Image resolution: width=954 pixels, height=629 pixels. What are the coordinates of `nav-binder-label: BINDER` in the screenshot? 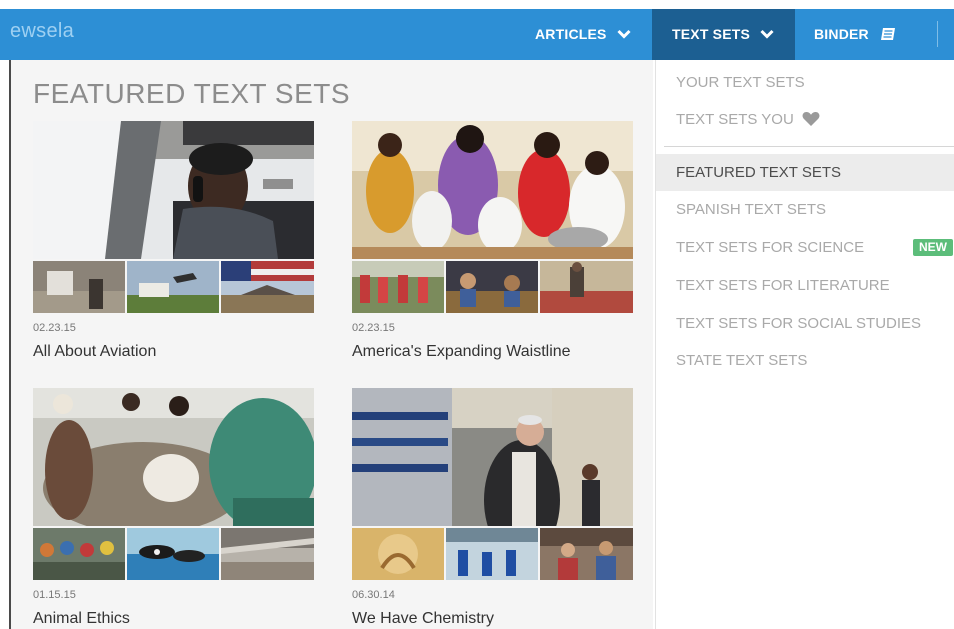 It's located at (841, 34).